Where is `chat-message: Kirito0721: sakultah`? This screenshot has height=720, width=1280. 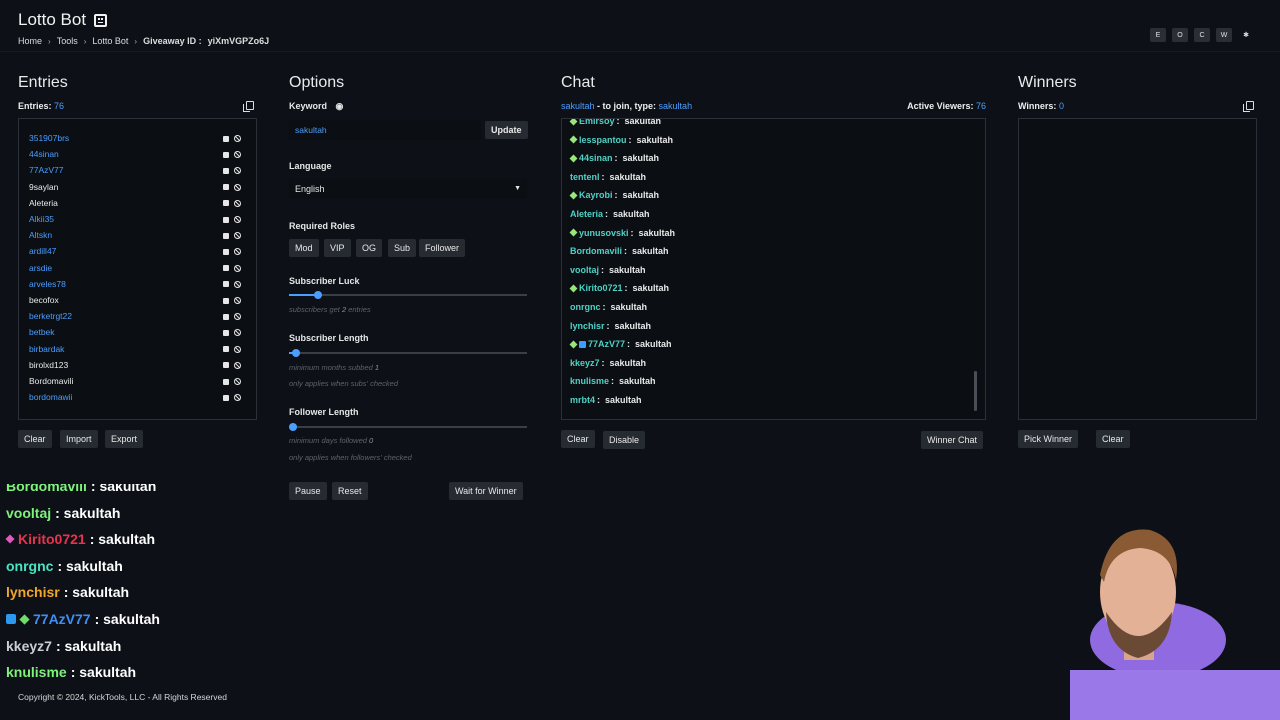 chat-message: Kirito0721: sakultah is located at coordinates (619, 288).